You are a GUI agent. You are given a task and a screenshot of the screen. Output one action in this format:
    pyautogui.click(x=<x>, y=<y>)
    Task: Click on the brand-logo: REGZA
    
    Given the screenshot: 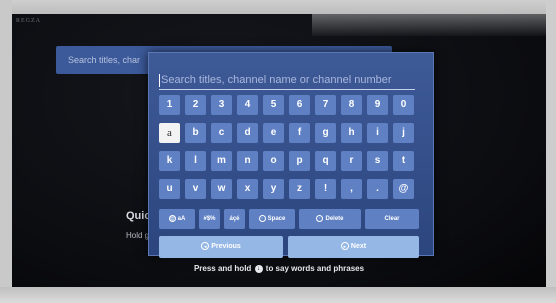 What is the action you would take?
    pyautogui.click(x=28, y=21)
    